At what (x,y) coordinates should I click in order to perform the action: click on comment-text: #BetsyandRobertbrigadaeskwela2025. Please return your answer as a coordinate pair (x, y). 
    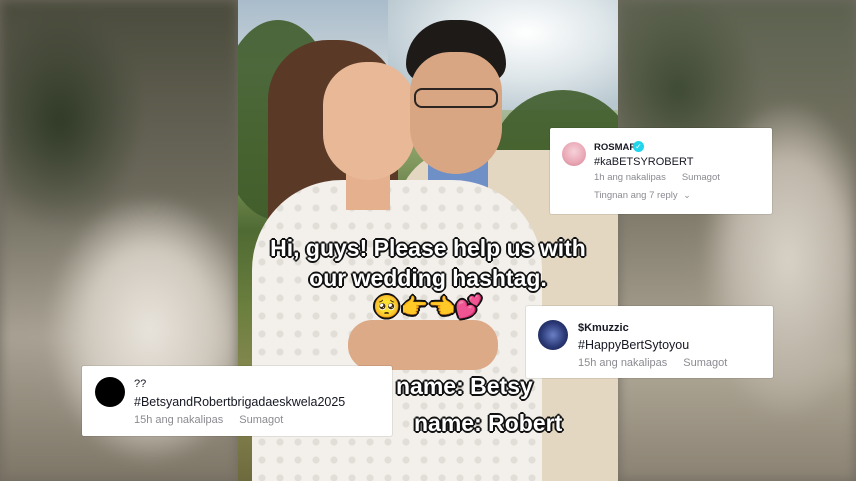
    Looking at the image, I should click on (240, 402).